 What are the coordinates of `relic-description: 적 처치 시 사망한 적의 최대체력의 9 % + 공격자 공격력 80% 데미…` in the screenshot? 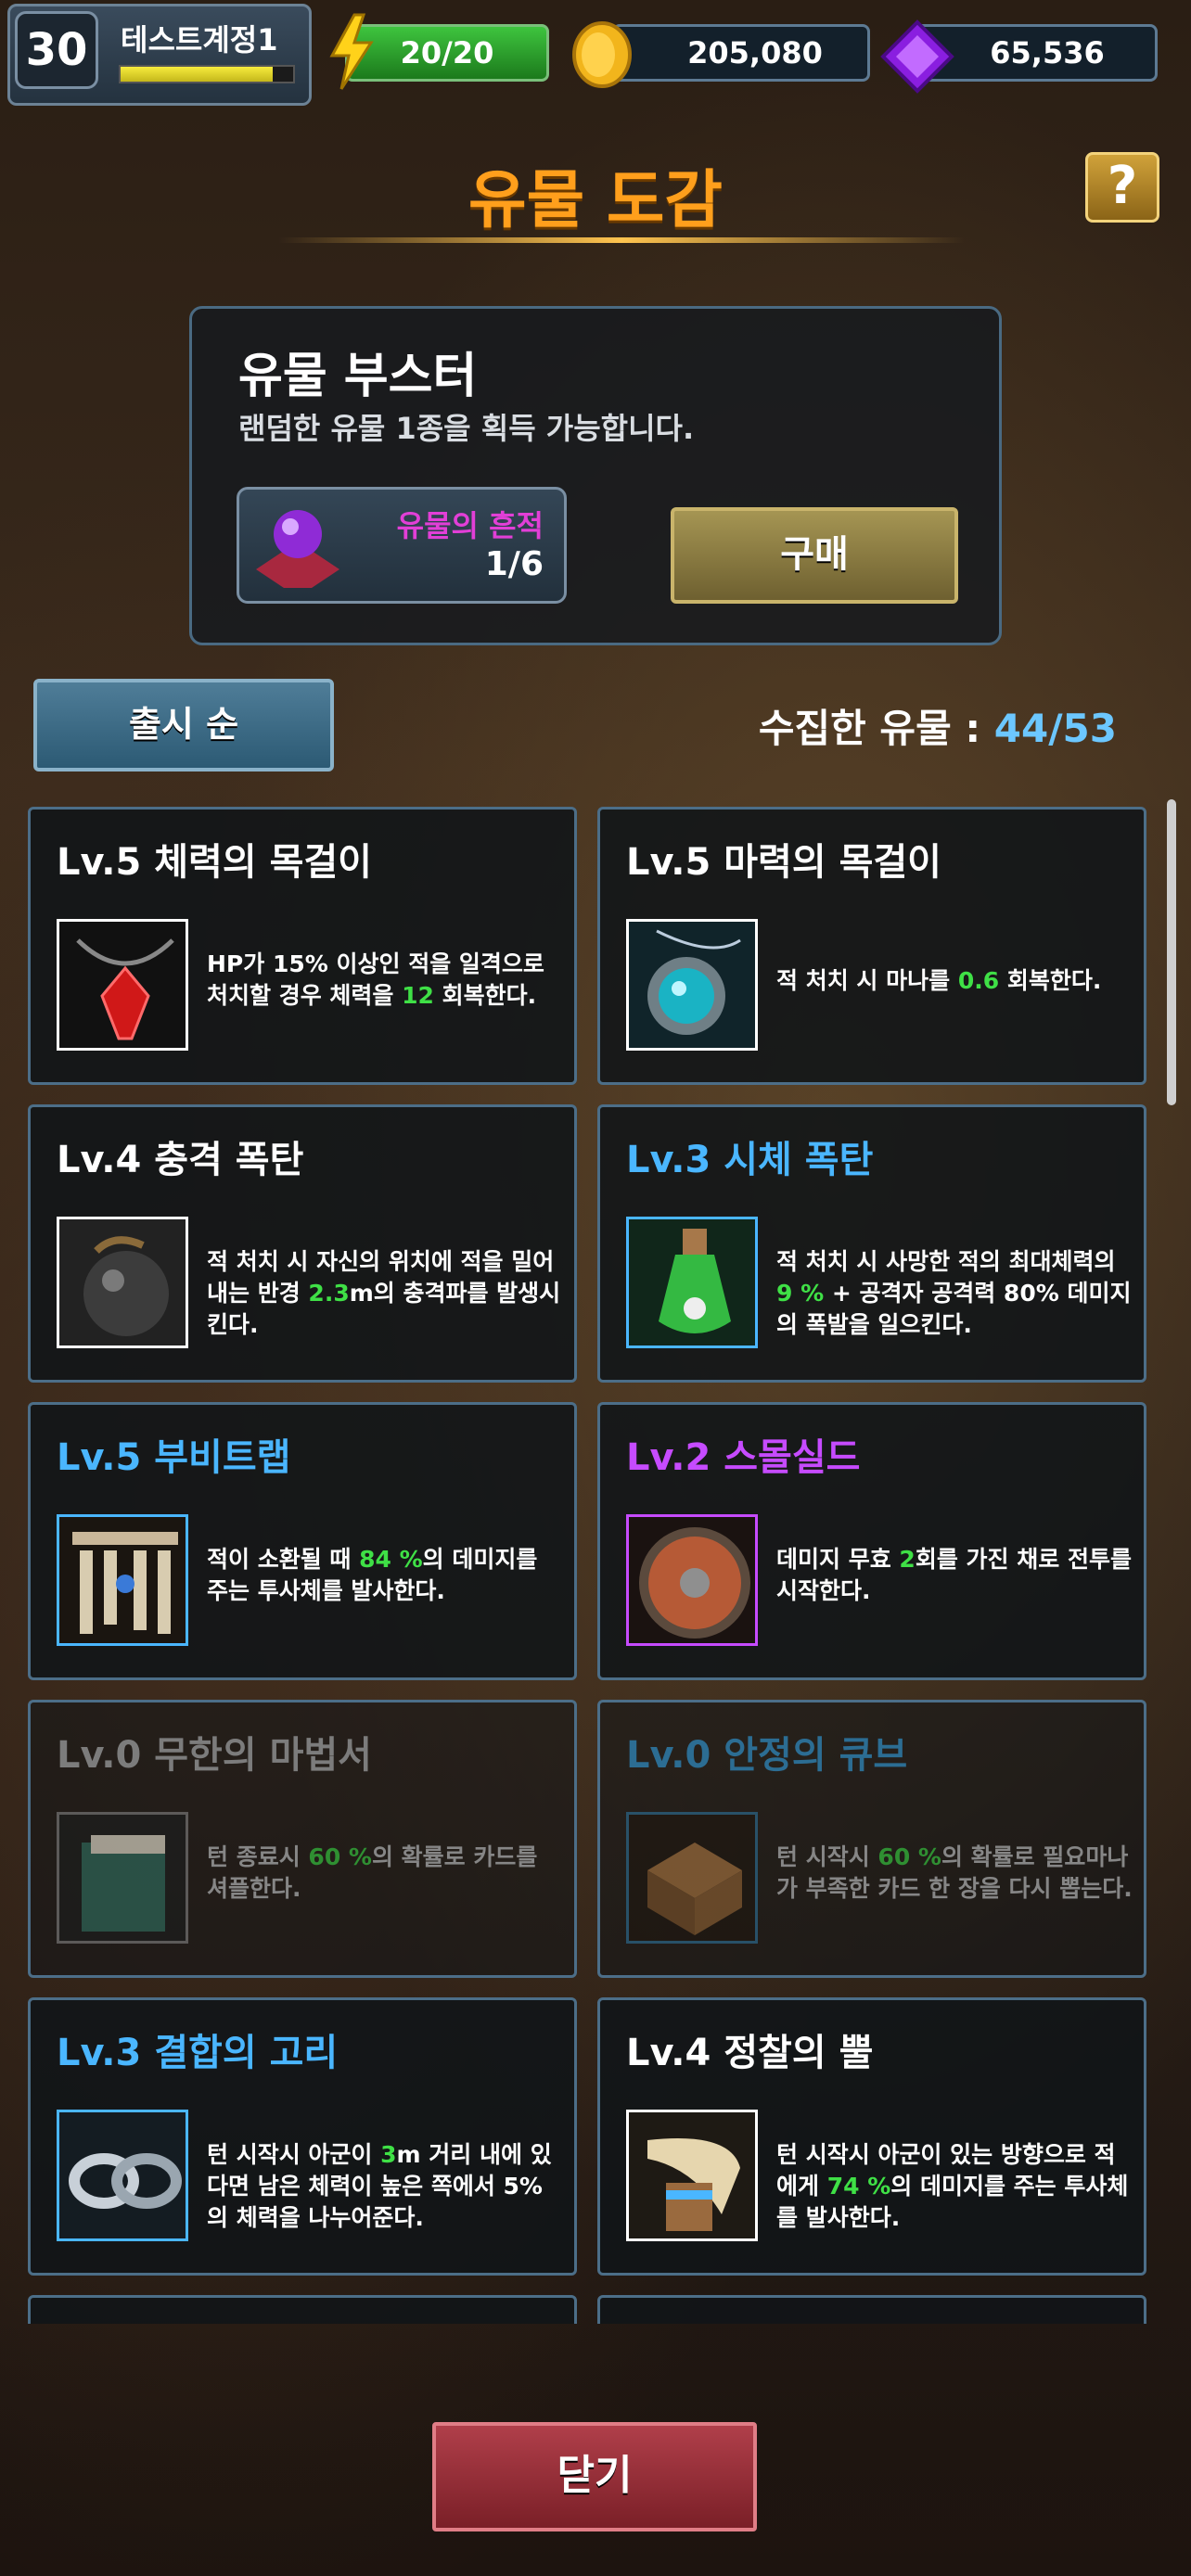 It's located at (955, 1293).